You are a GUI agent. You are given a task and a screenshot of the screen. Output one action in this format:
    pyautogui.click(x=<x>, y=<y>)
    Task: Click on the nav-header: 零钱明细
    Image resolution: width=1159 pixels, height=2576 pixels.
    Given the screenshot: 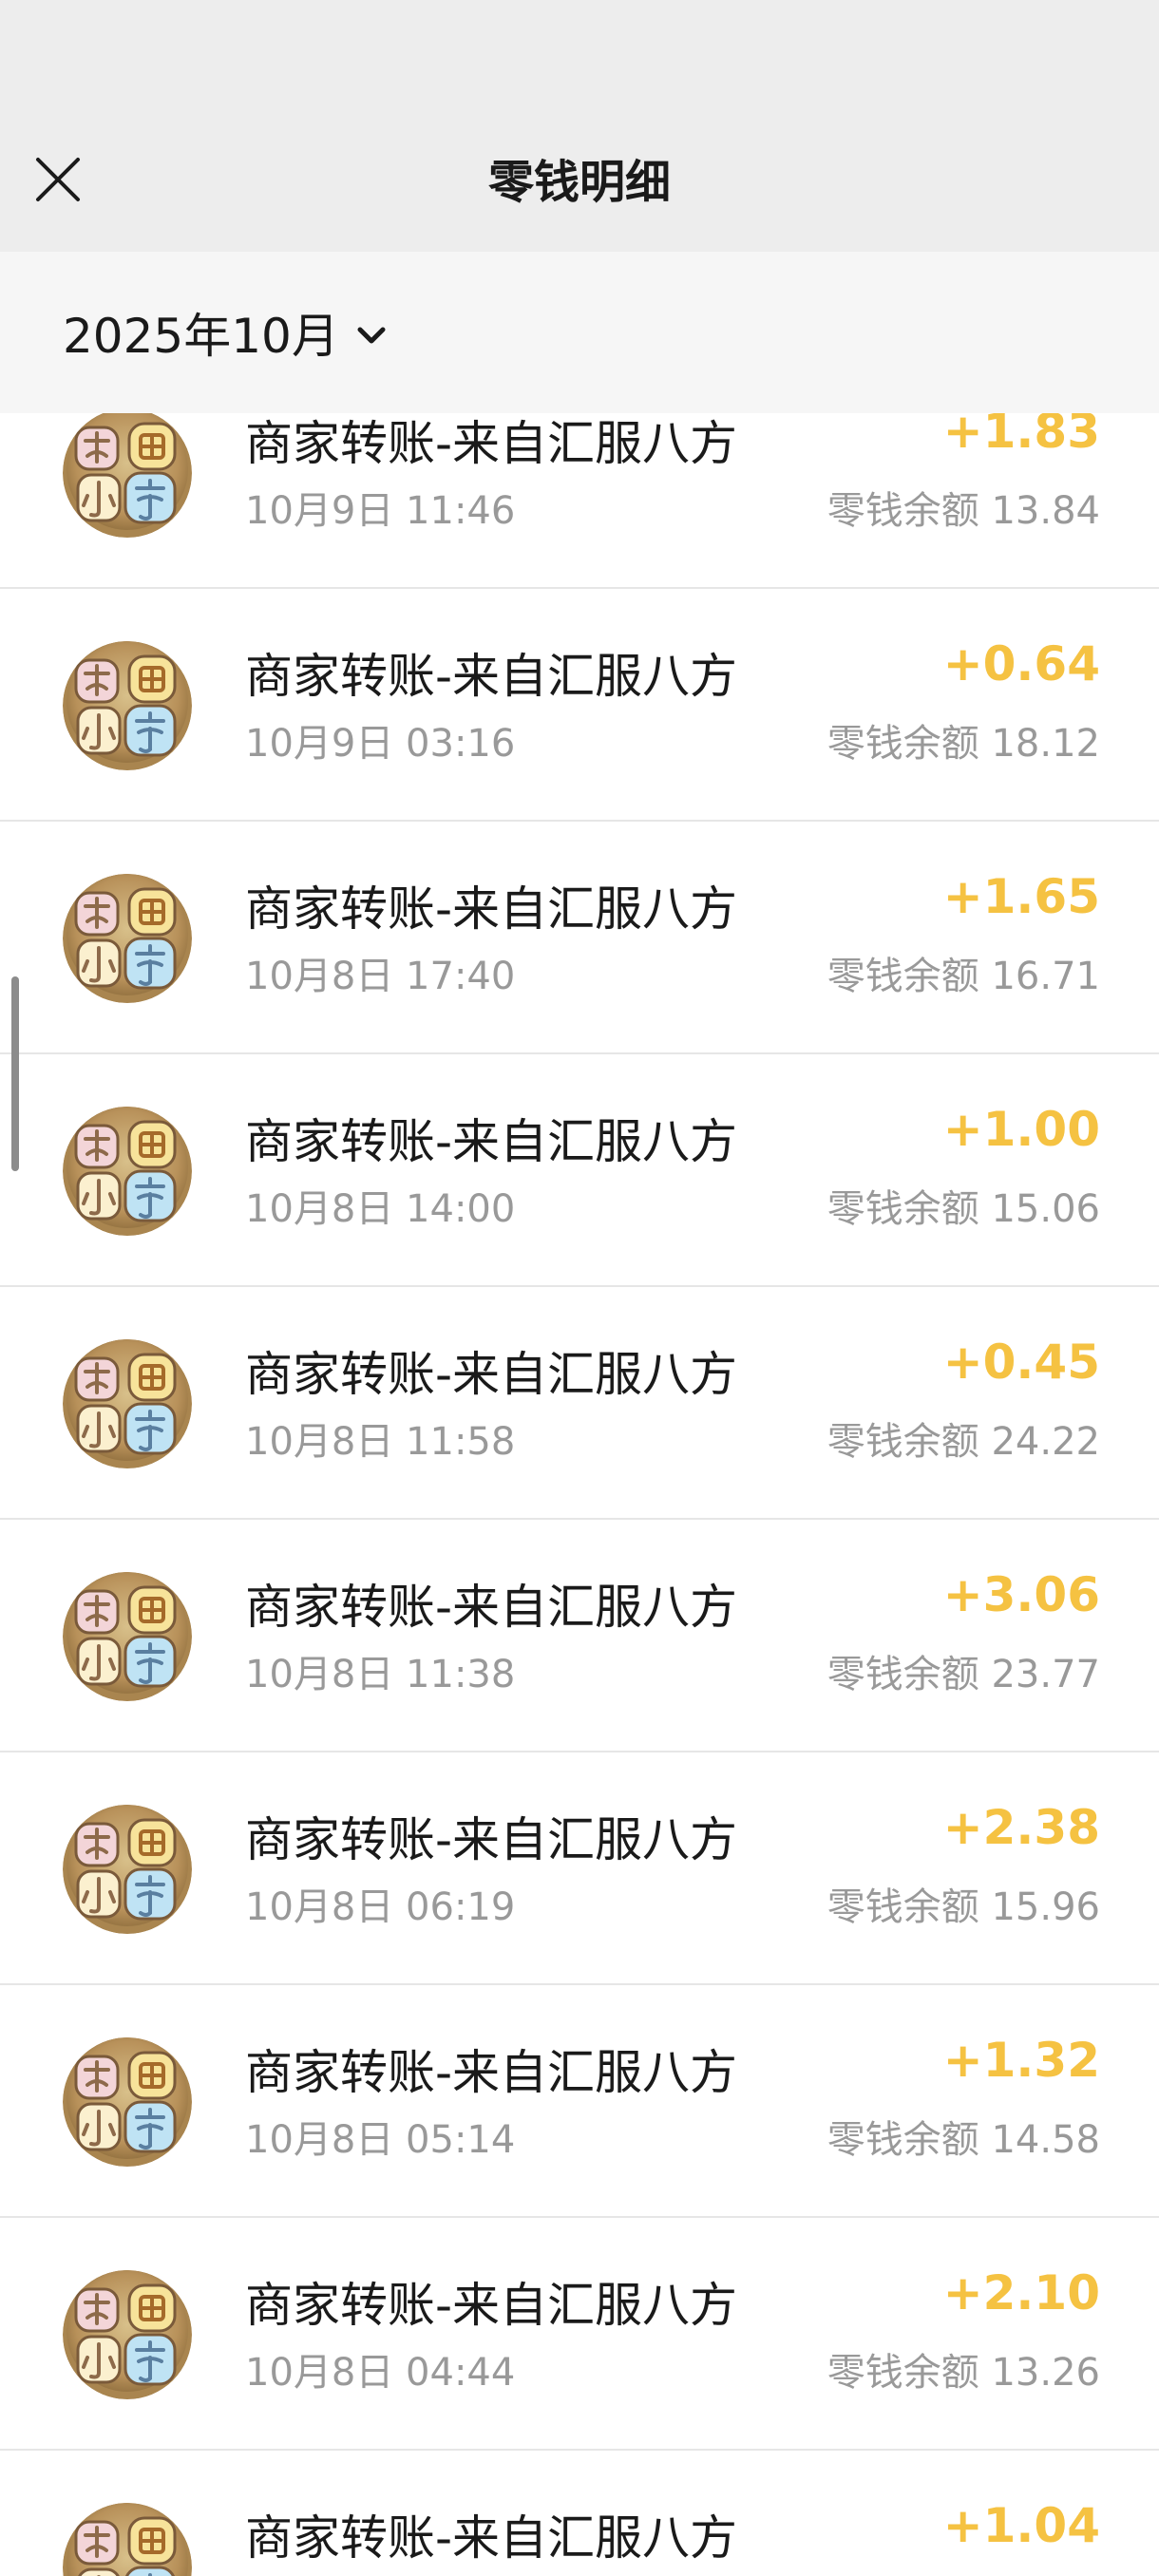 What is the action you would take?
    pyautogui.click(x=579, y=183)
    